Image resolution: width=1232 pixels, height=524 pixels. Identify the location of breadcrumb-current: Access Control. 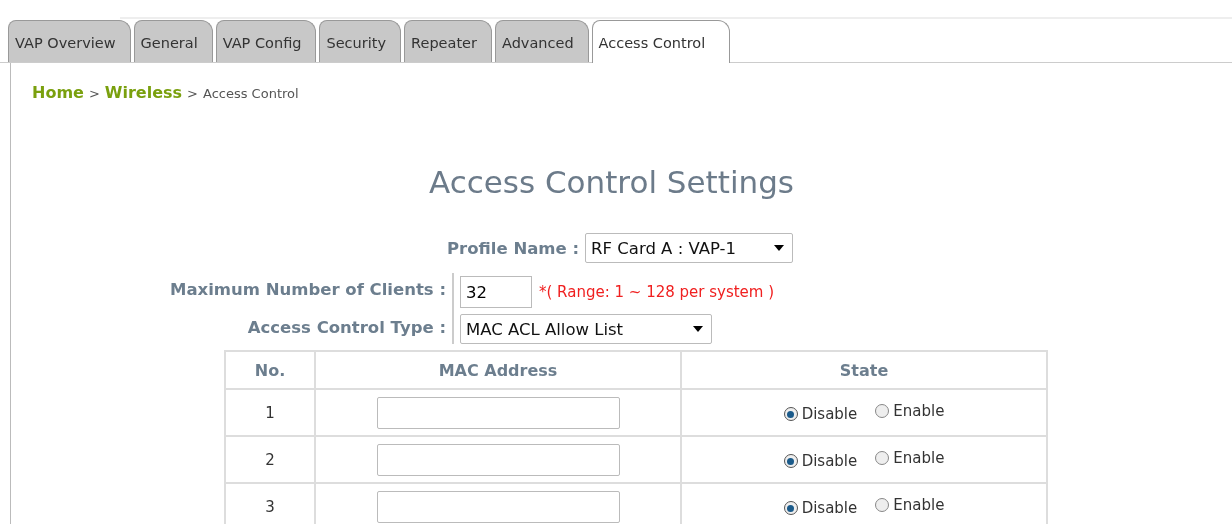
(251, 93).